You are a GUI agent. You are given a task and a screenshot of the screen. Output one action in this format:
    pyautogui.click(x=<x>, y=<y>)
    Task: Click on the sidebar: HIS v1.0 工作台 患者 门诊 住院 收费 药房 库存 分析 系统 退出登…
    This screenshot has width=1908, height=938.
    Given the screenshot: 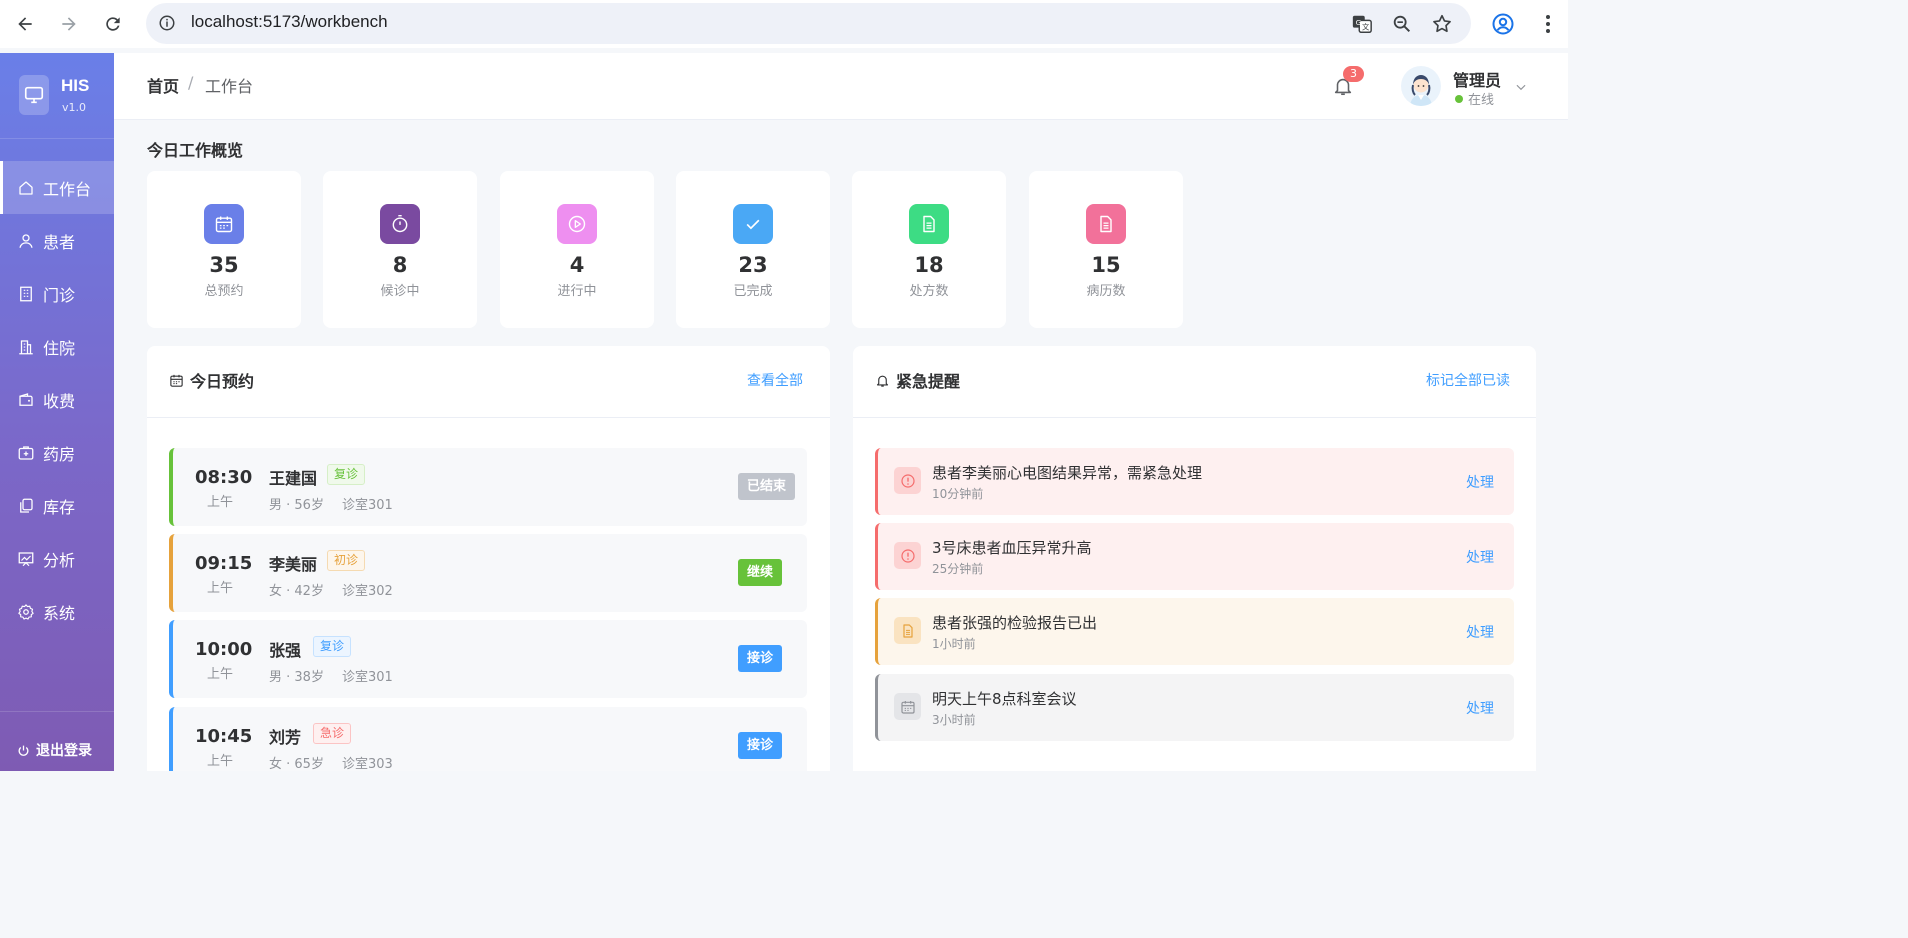 What is the action you would take?
    pyautogui.click(x=57, y=412)
    